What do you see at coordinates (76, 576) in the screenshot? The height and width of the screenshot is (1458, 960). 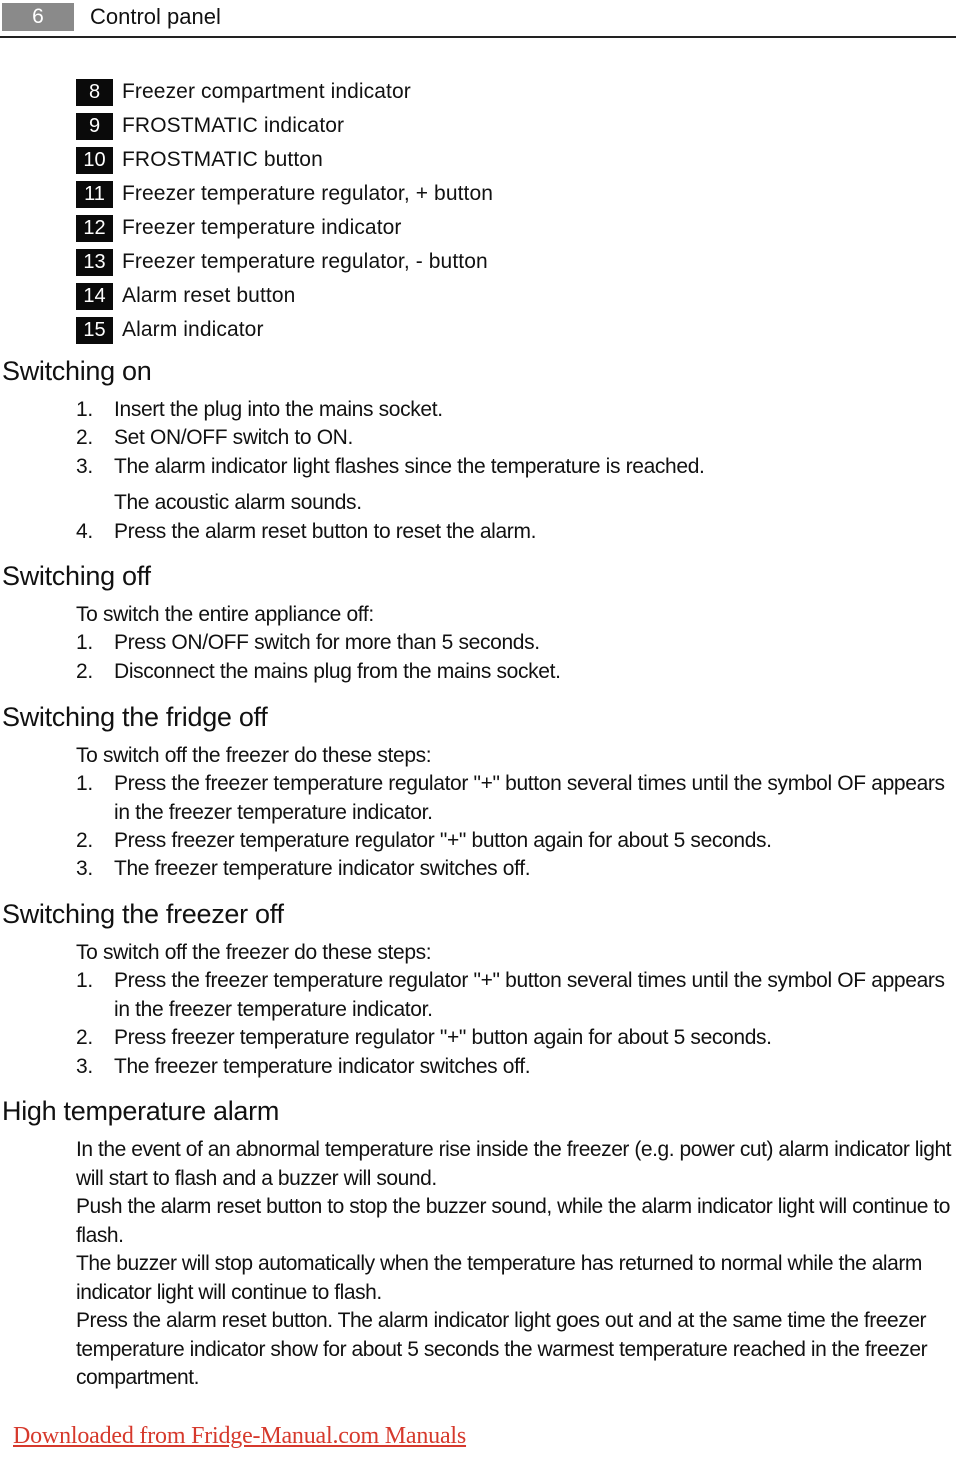 I see `section-title-switching-off: Switching off` at bounding box center [76, 576].